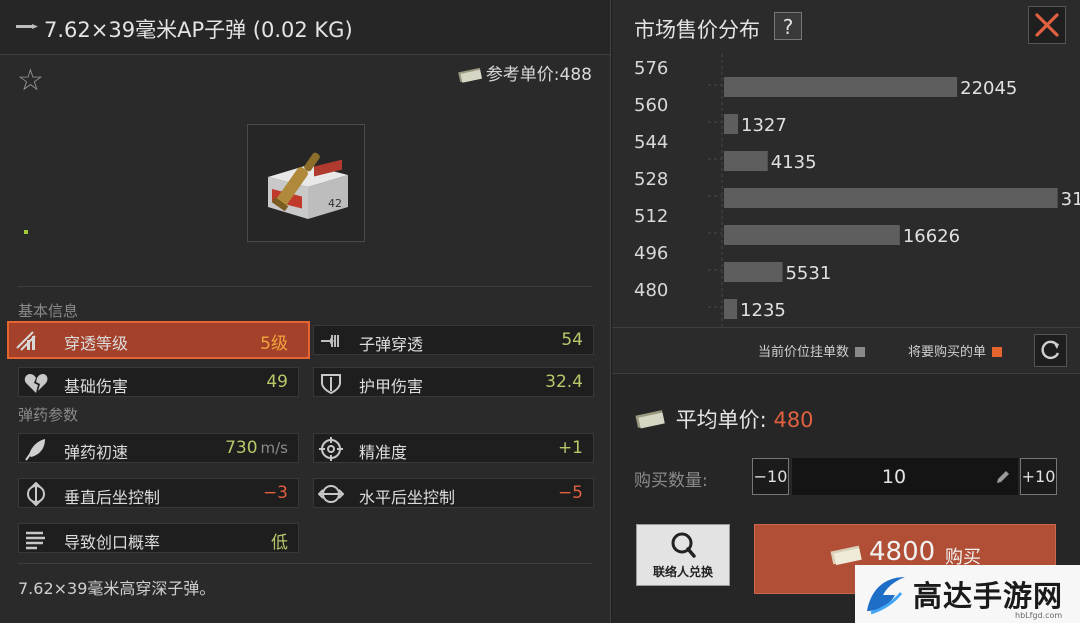 Image resolution: width=1080 pixels, height=623 pixels. What do you see at coordinates (391, 386) in the screenshot?
I see `stat-label: 护甲伤害` at bounding box center [391, 386].